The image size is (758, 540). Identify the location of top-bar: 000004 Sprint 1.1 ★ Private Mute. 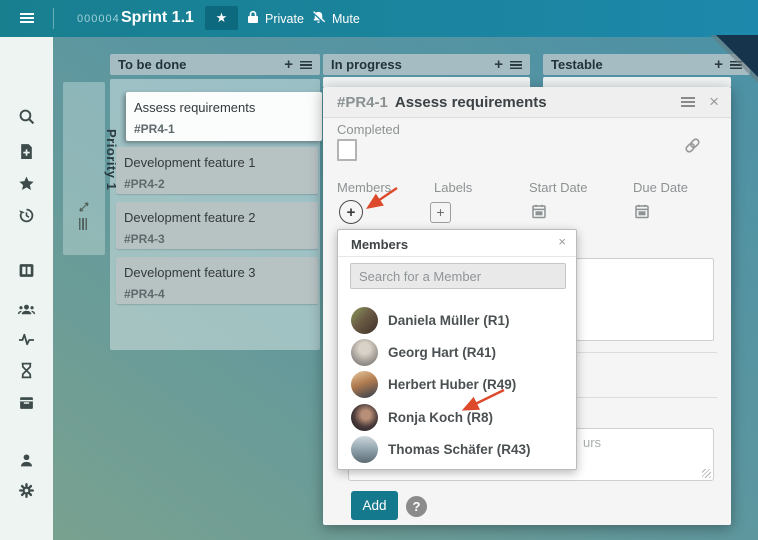
(379, 18).